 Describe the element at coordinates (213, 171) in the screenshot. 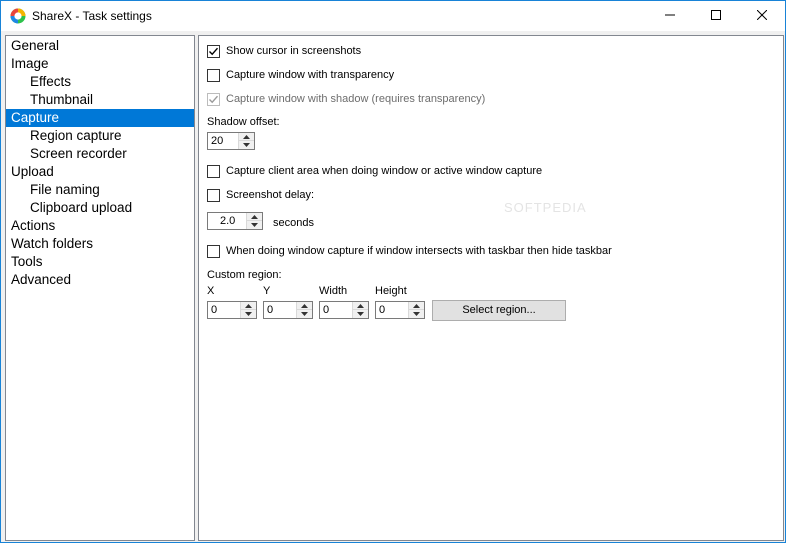

I see `client-area-checkbox` at that location.